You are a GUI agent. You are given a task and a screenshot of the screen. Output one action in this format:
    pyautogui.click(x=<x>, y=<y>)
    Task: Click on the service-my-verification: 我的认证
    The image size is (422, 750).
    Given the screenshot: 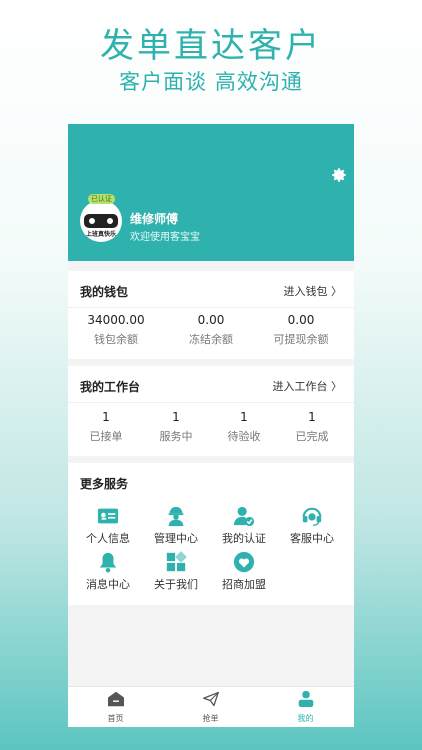 What is the action you would take?
    pyautogui.click(x=244, y=525)
    